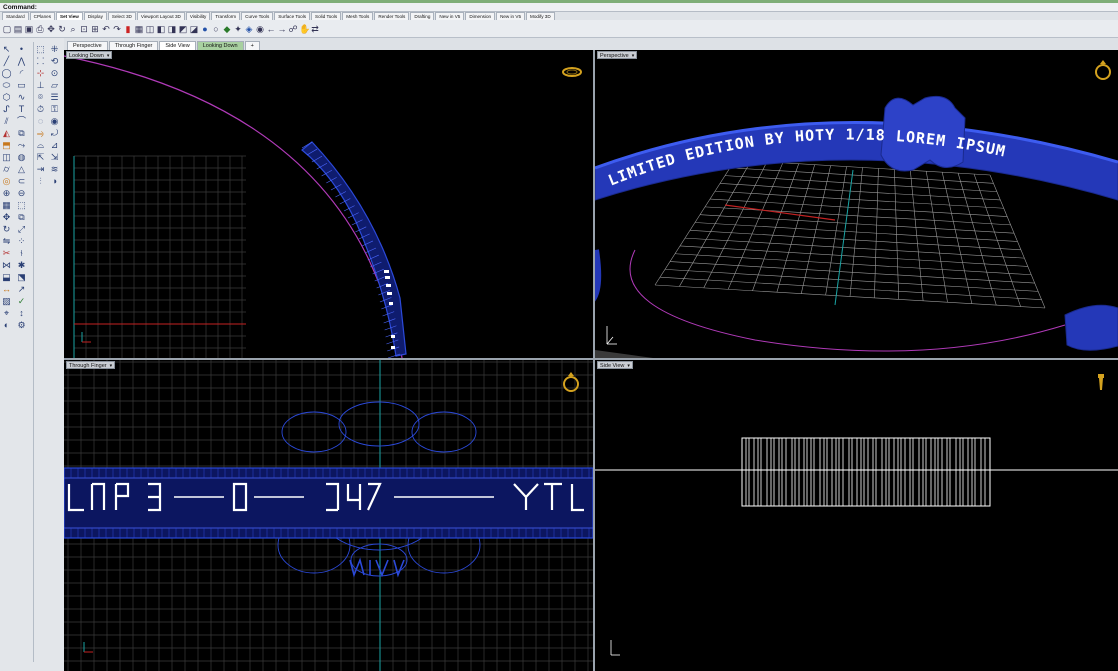  I want to click on ortho-icon: ⊥, so click(40, 85).